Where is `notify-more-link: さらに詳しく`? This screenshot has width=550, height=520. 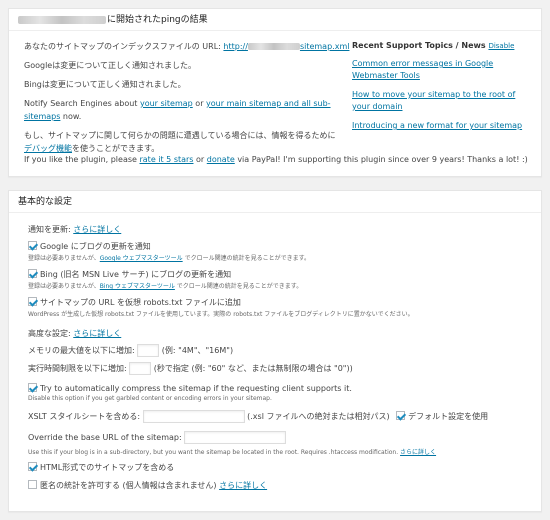 notify-more-link: さらに詳しく is located at coordinates (97, 229).